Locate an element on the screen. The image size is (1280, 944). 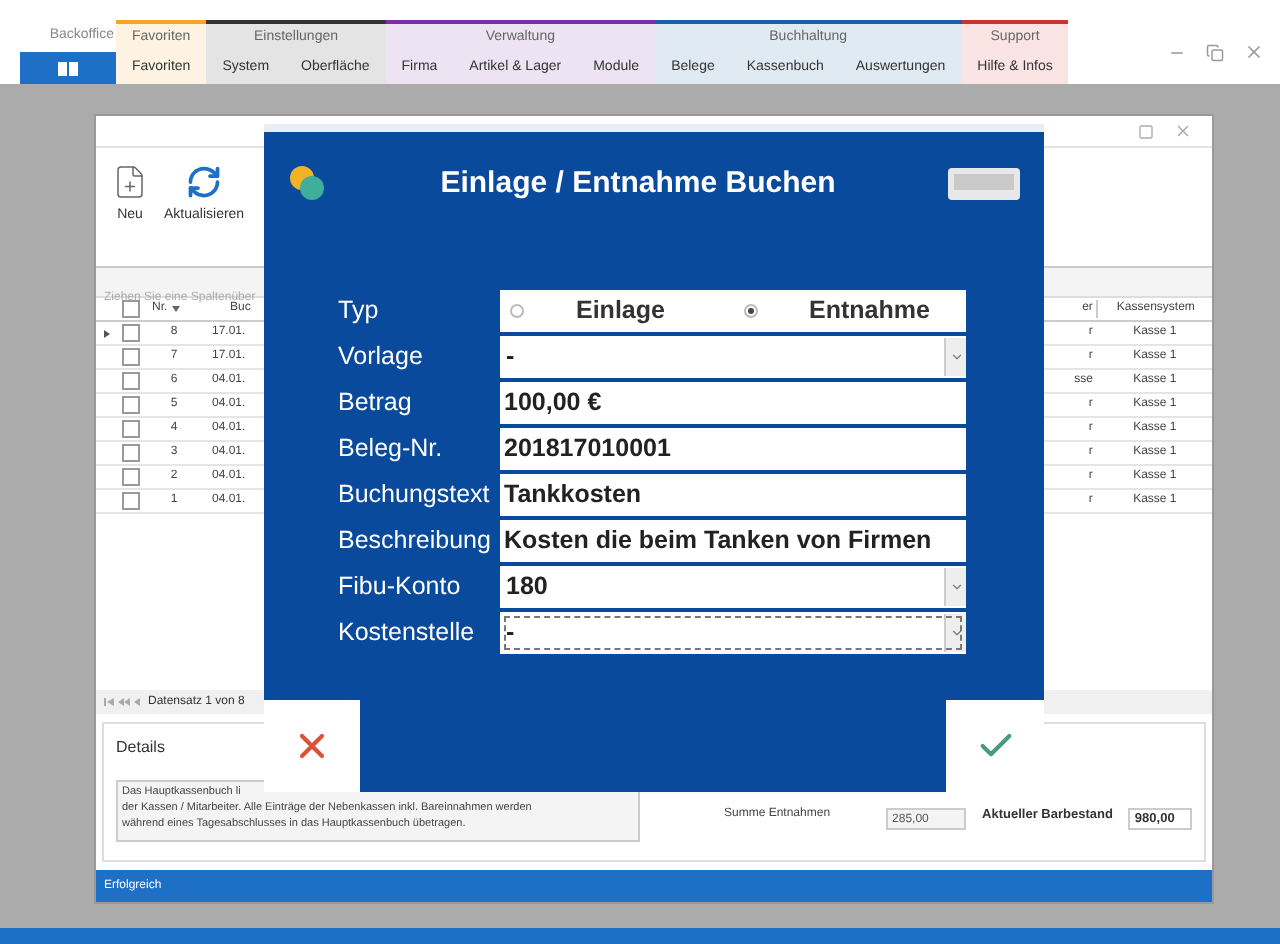
cancel-button is located at coordinates (312, 746).